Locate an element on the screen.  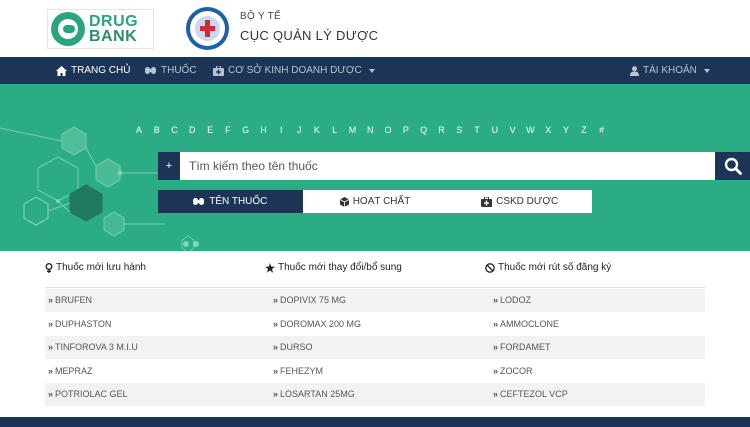
search-bar: + is located at coordinates (454, 166).